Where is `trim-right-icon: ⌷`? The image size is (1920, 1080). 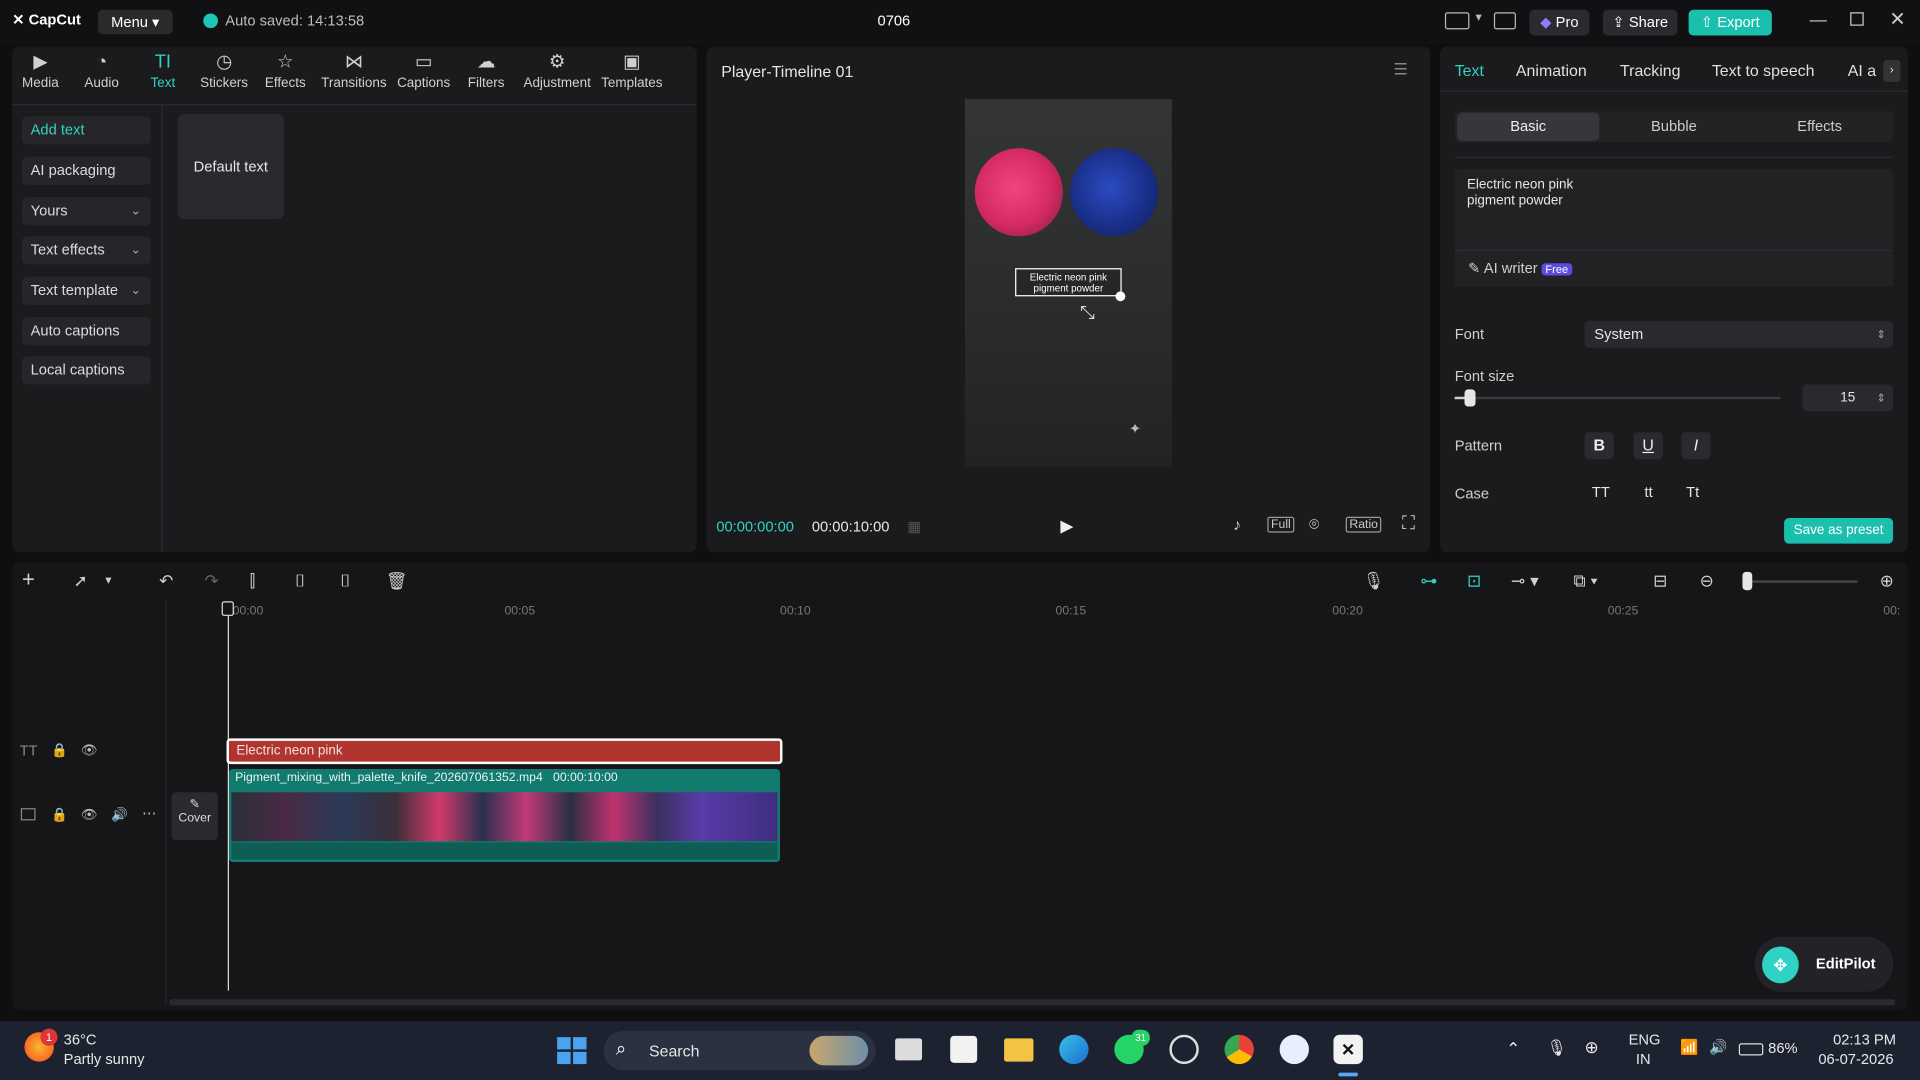 trim-right-icon: ⌷ is located at coordinates (345, 581).